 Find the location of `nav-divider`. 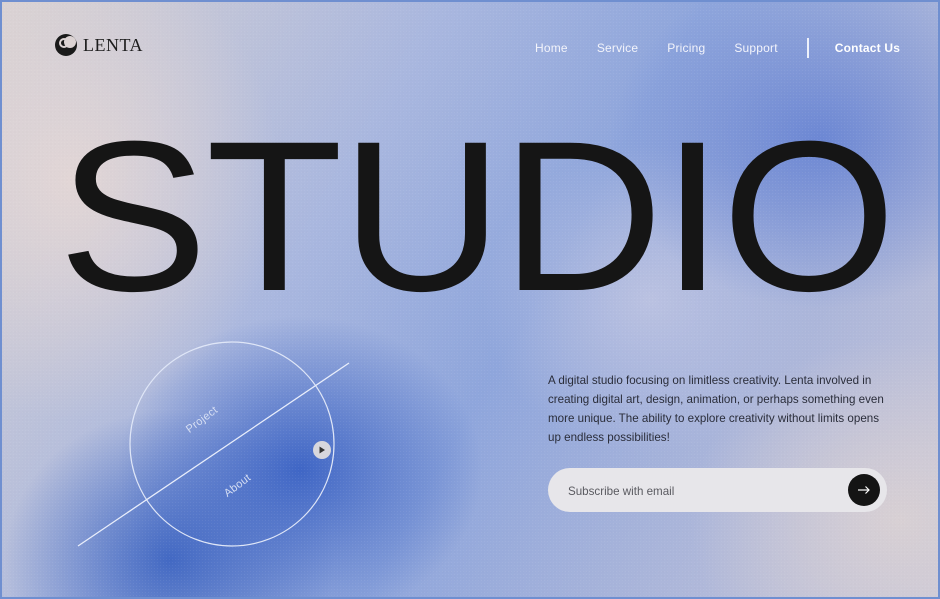

nav-divider is located at coordinates (807, 48).